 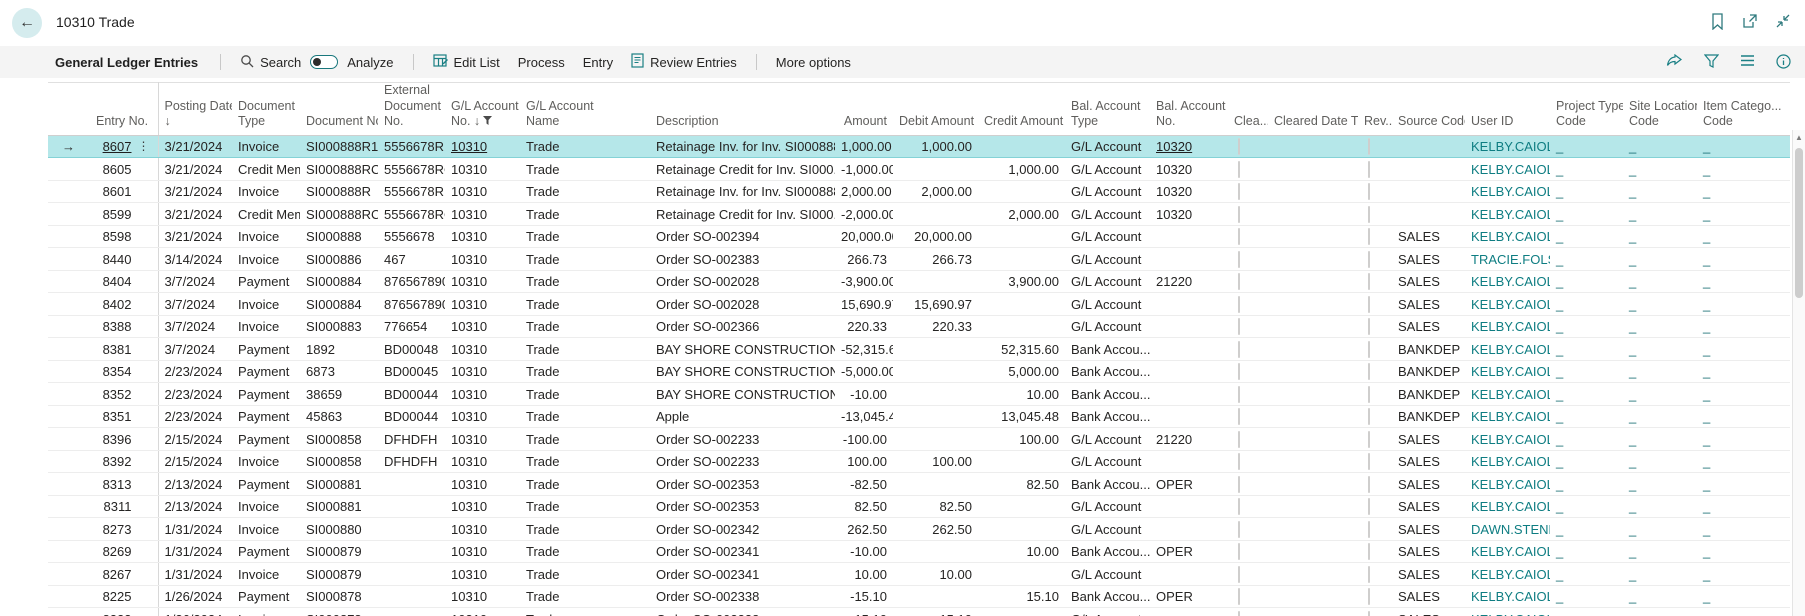 I want to click on back-button: ←, so click(x=27, y=23).